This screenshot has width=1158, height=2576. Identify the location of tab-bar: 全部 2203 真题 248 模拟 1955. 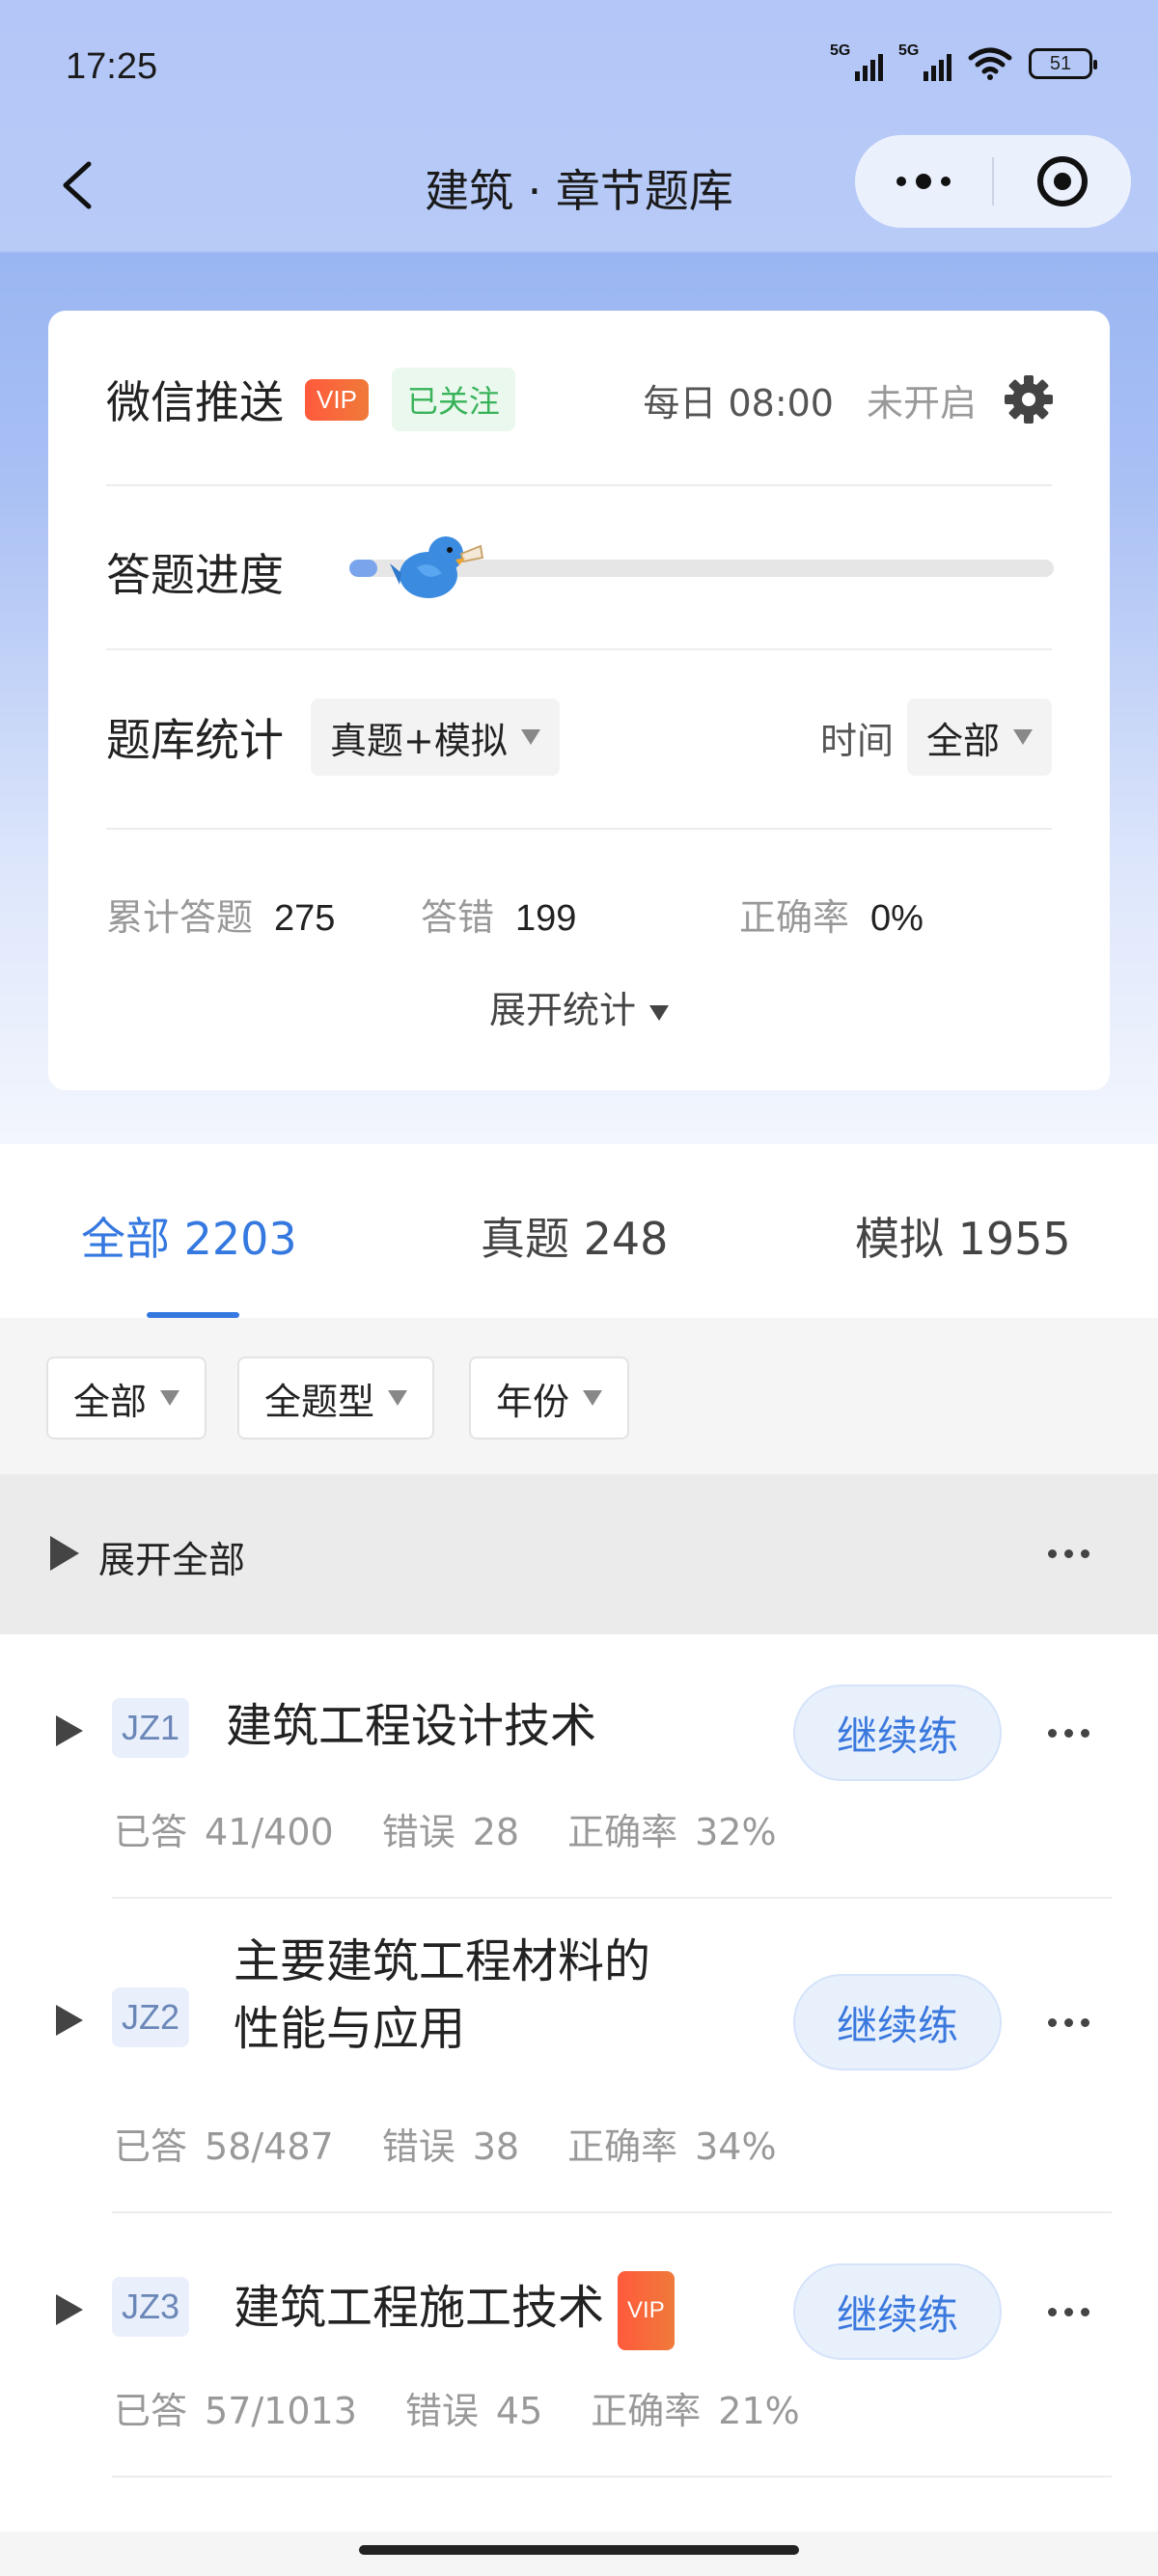
(579, 1231).